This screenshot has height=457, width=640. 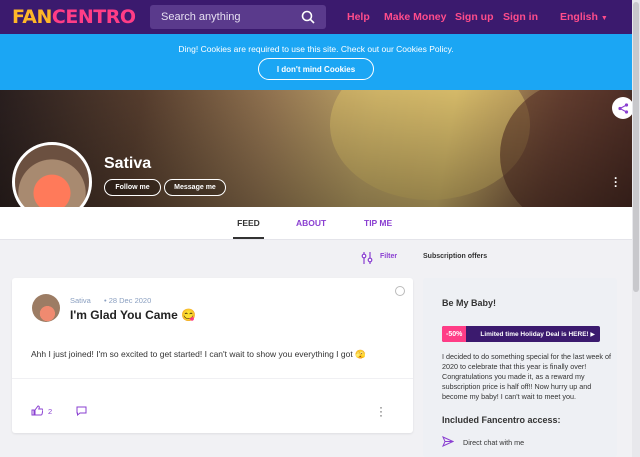 What do you see at coordinates (32, 17) in the screenshot?
I see `logo-text-fan: FAN` at bounding box center [32, 17].